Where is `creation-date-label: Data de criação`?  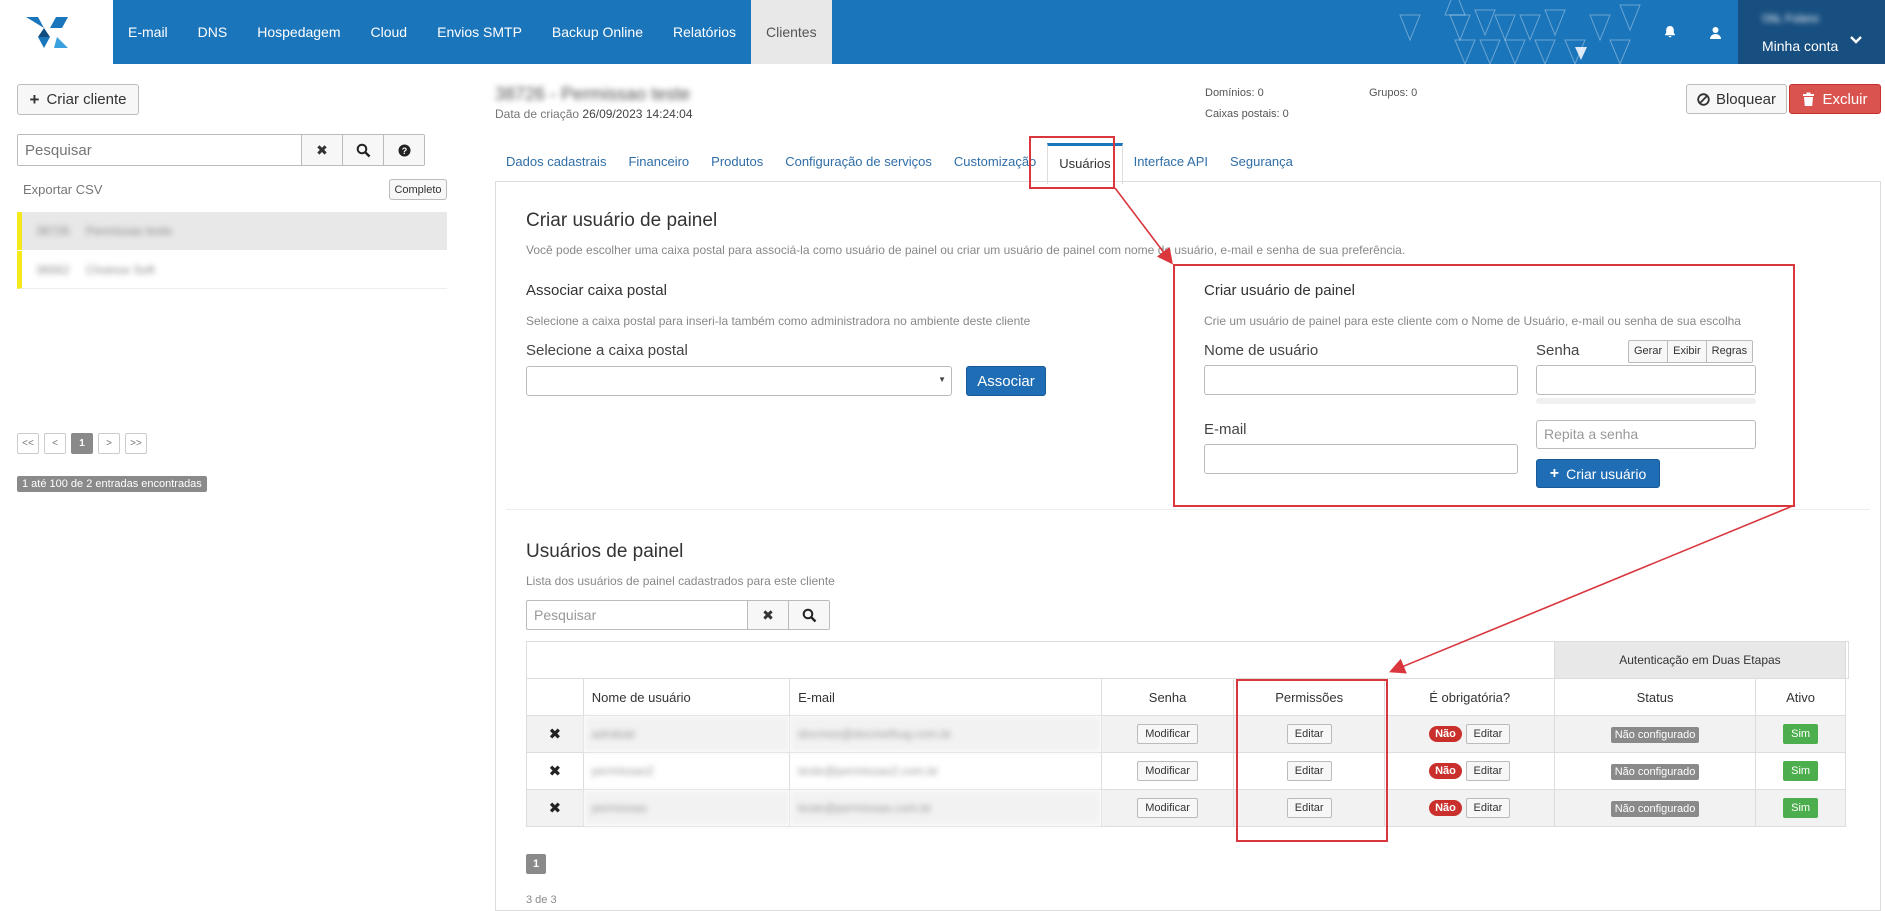
creation-date-label: Data de criação is located at coordinates (537, 114).